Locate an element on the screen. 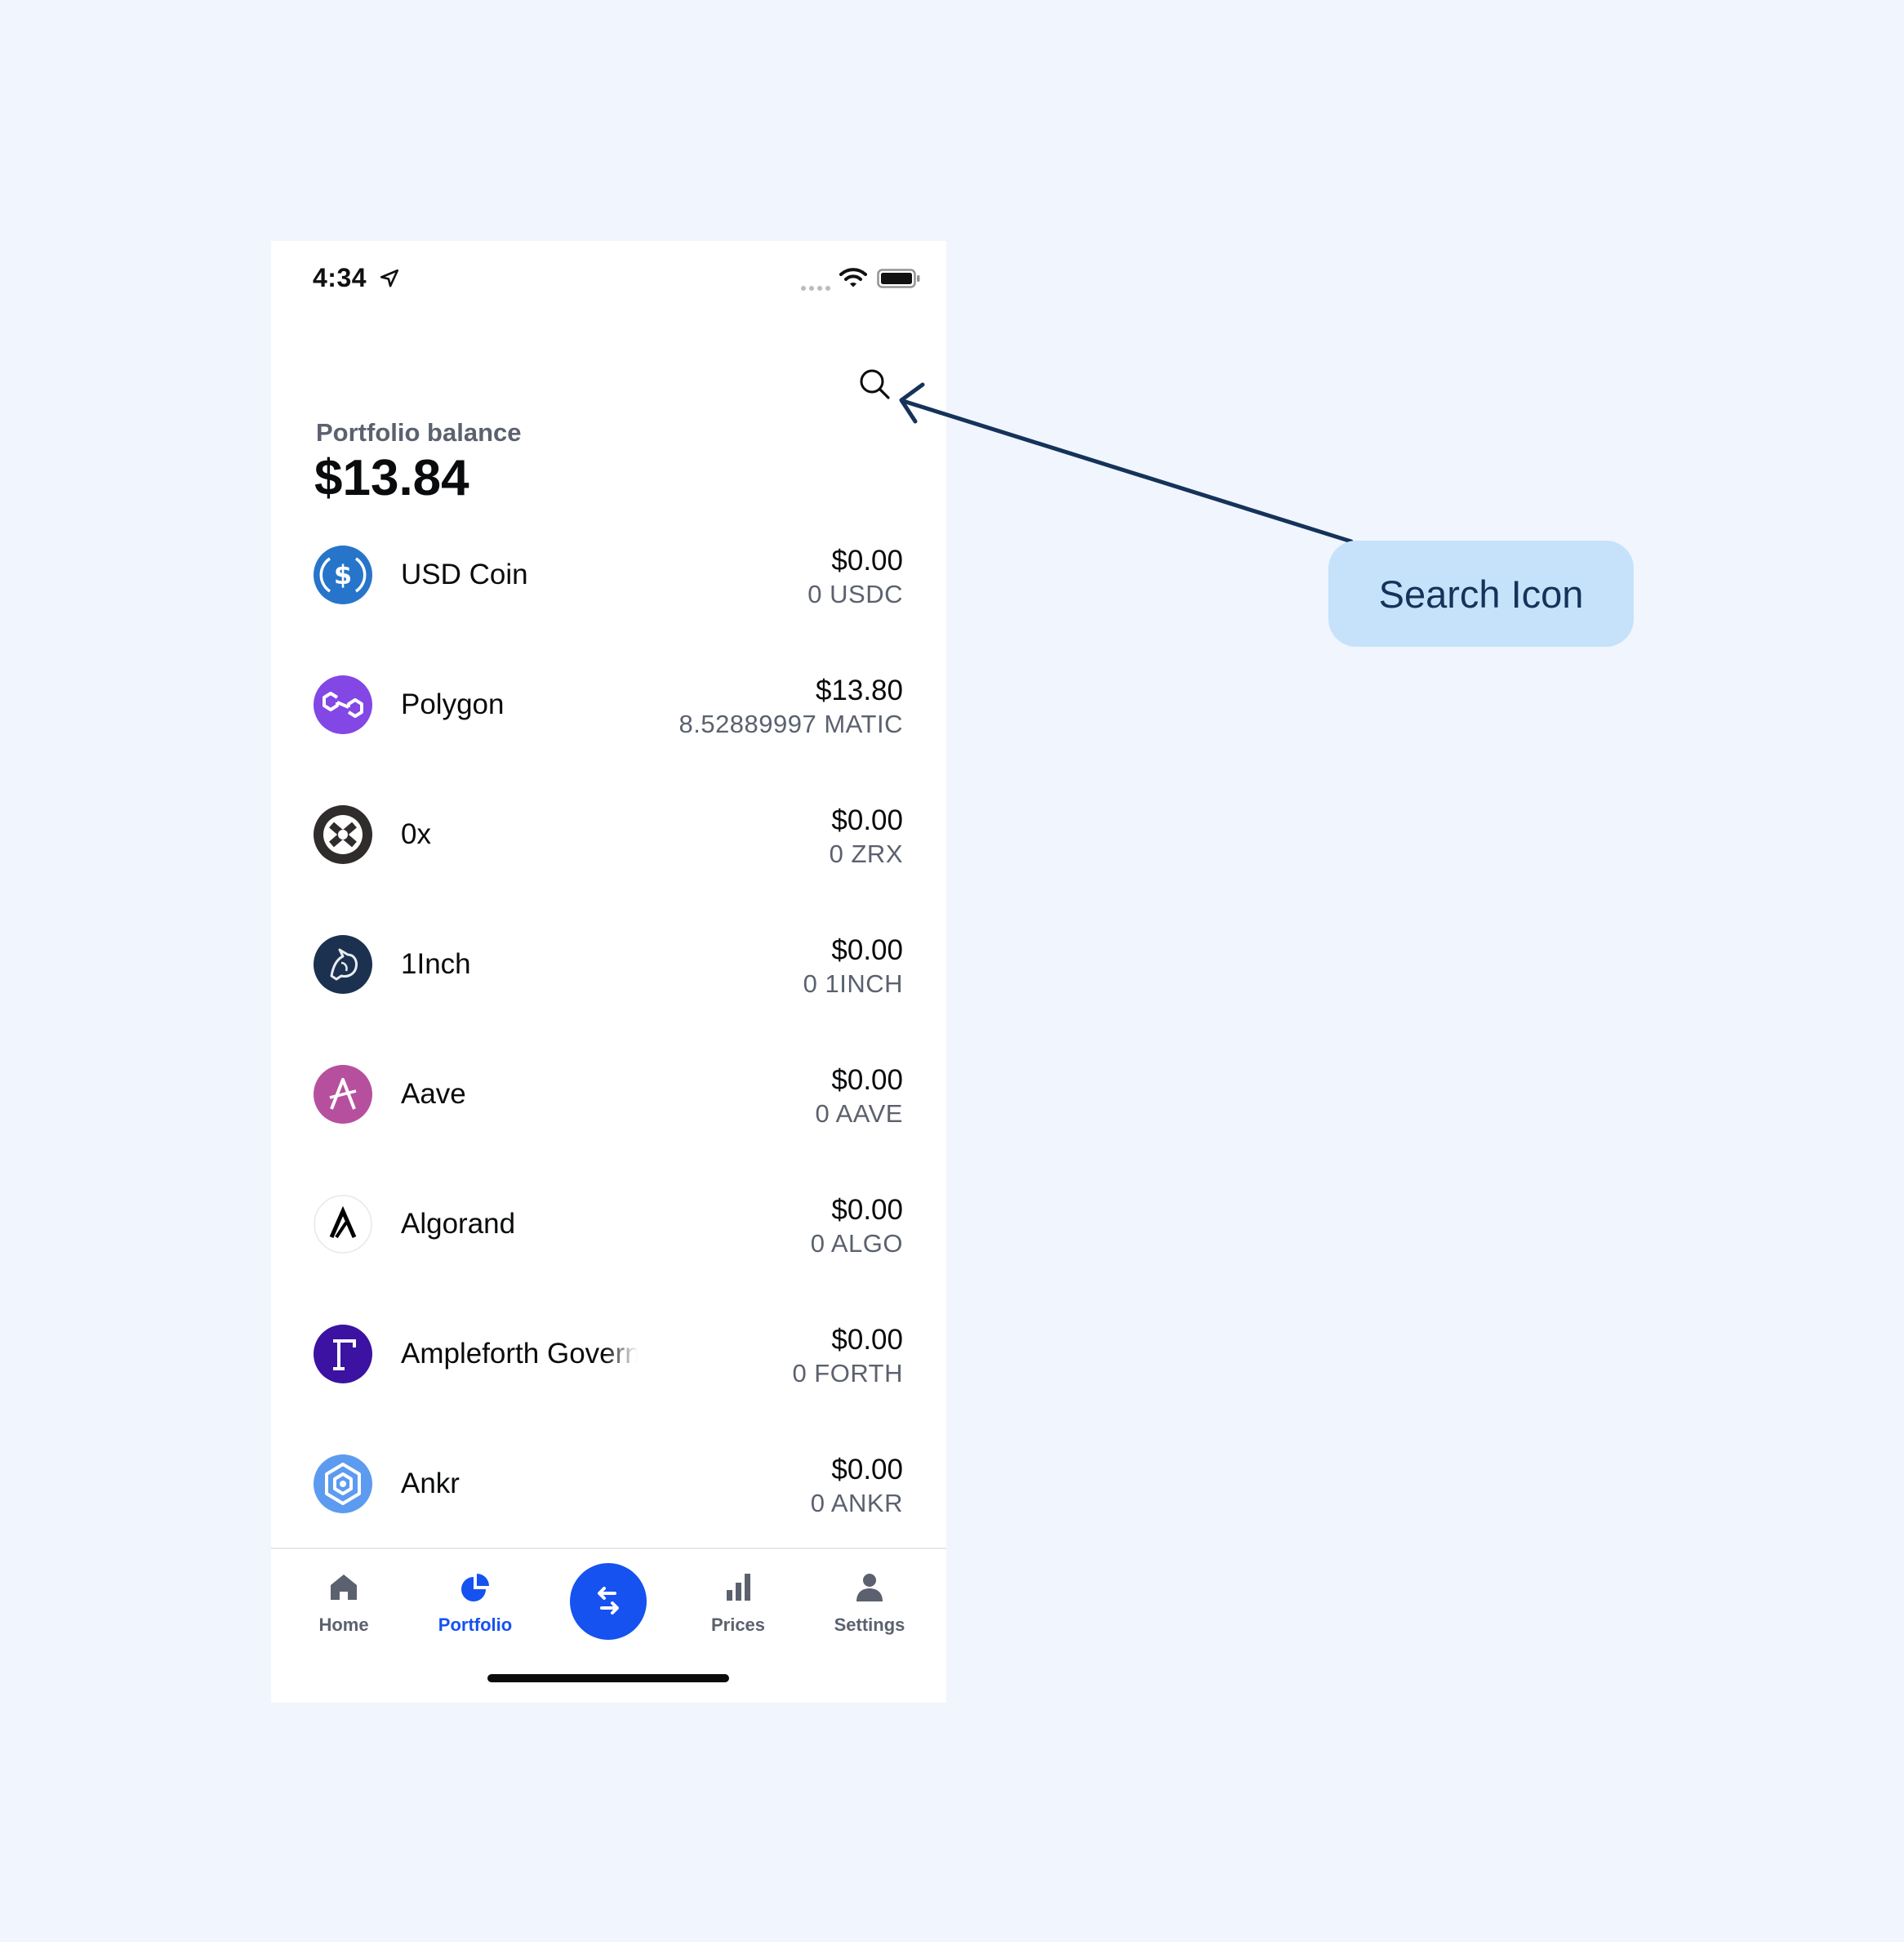 This screenshot has height=1942, width=1904. tab-prices: Prices is located at coordinates (738, 1602).